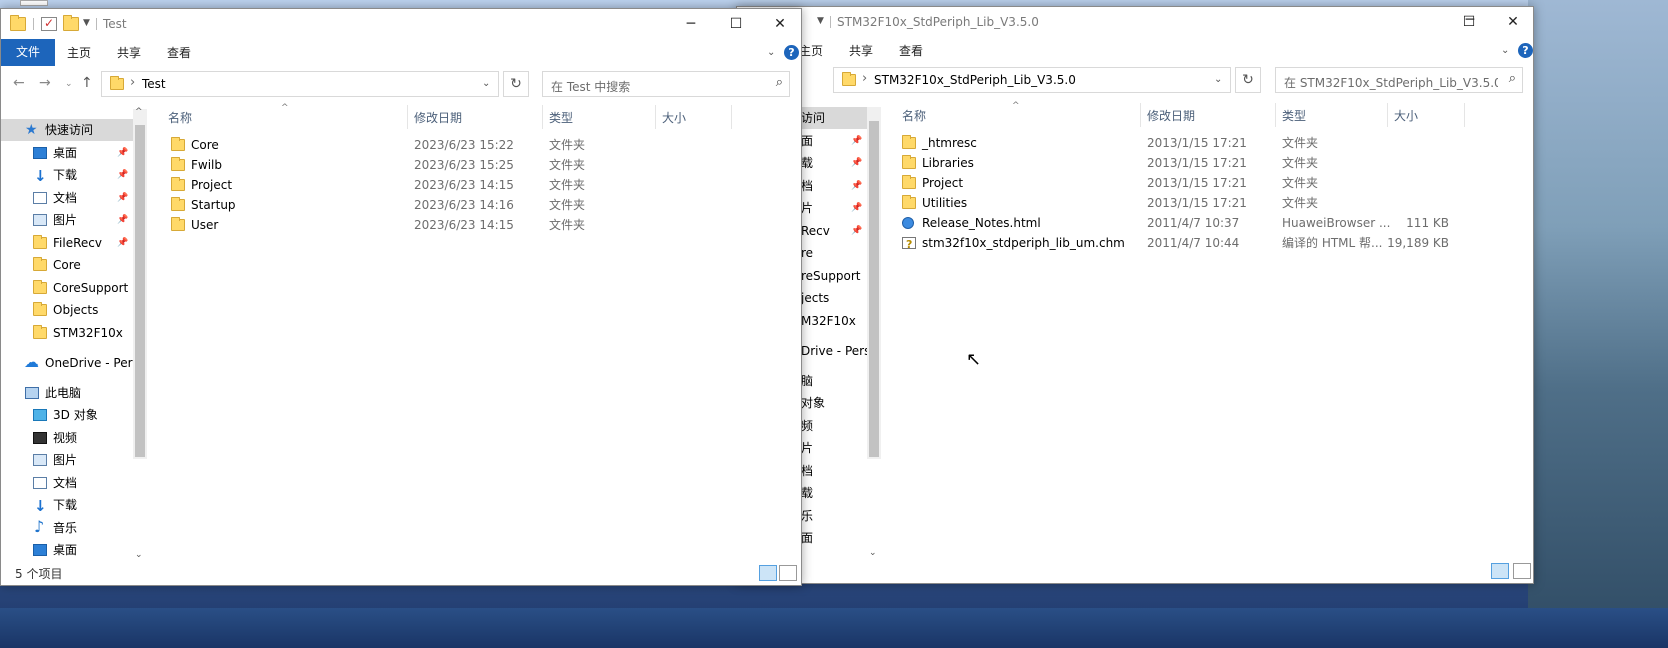 The image size is (1668, 648). Describe the element at coordinates (139, 112) in the screenshot. I see `nav-scroll-up-icon: ^` at that location.